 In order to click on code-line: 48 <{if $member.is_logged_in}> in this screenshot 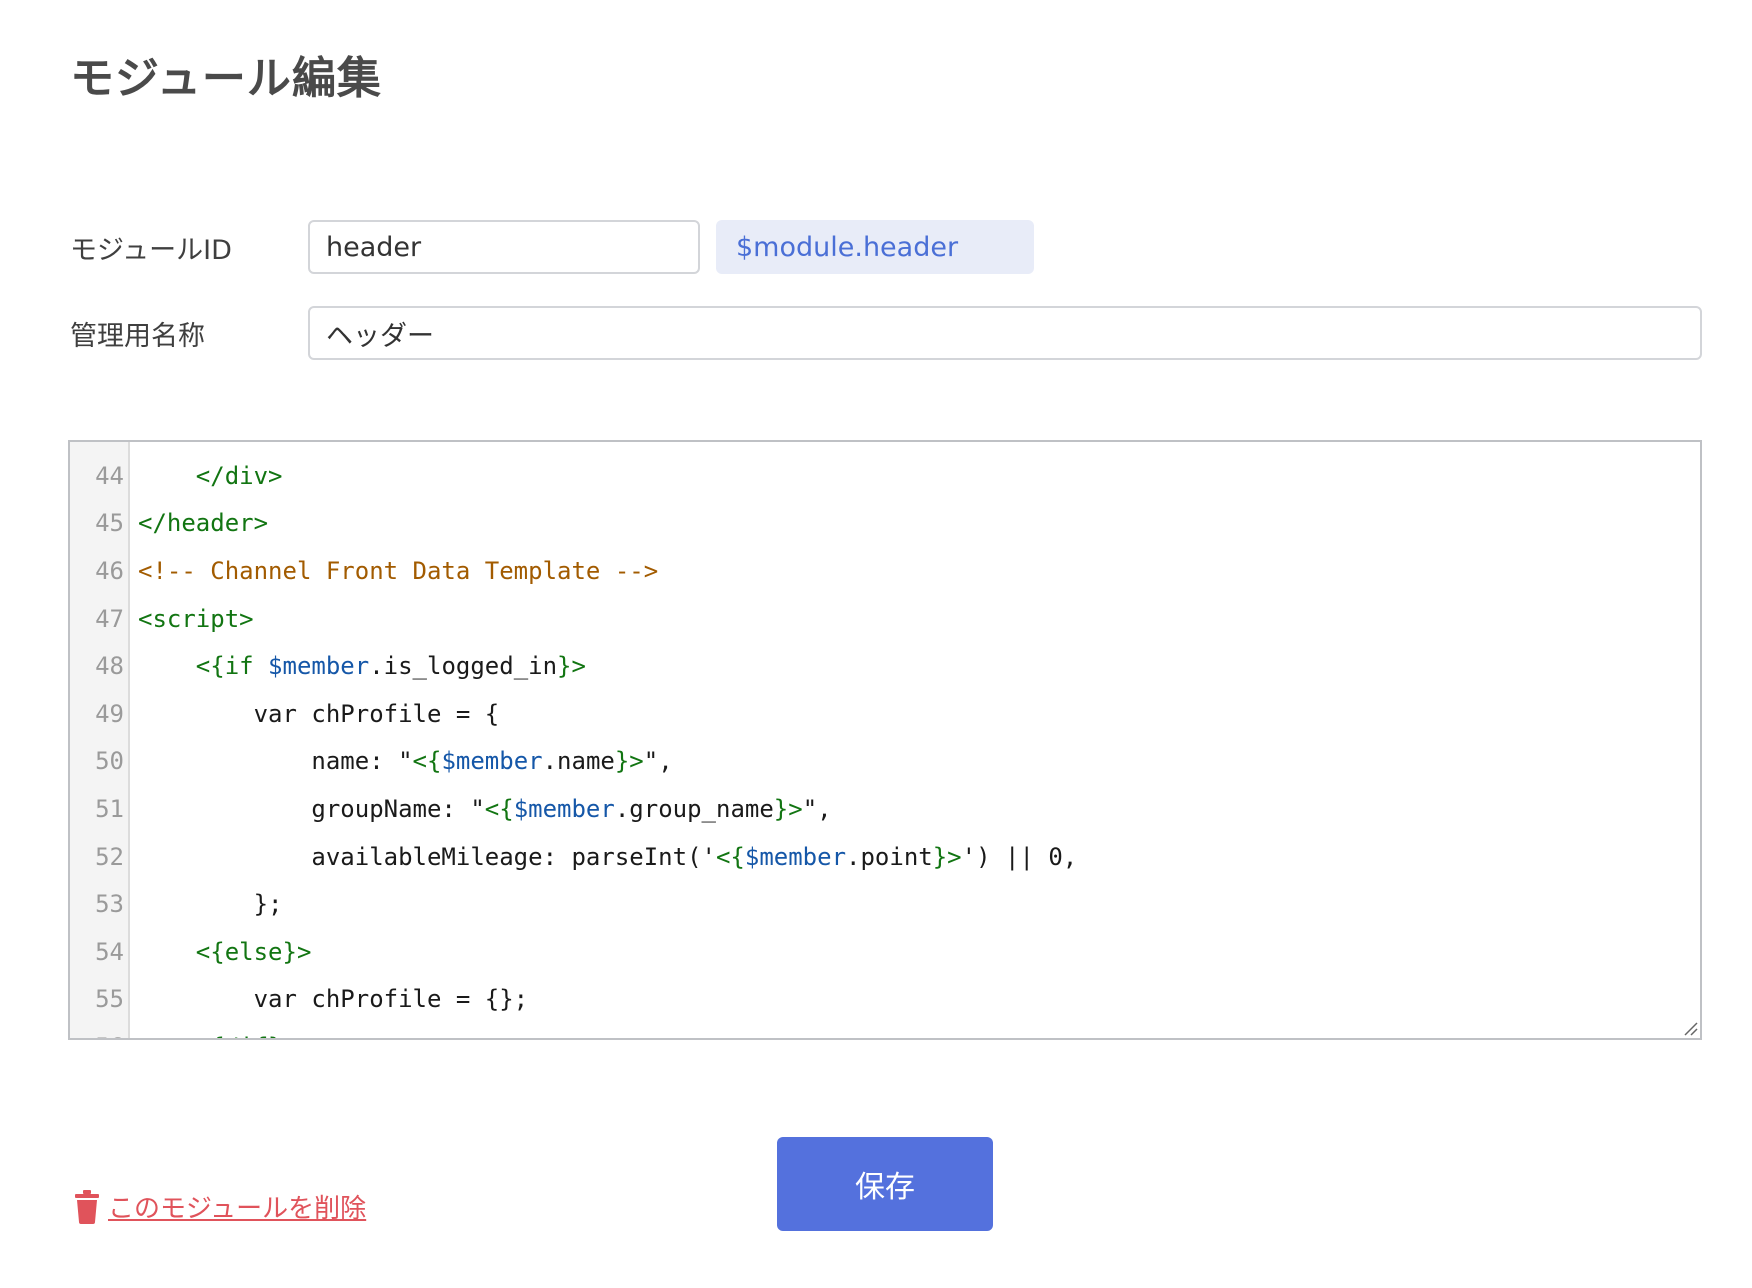, I will do `click(885, 666)`.